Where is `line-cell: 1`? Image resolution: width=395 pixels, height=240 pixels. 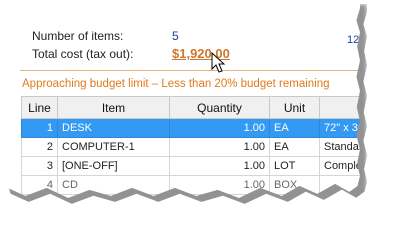 line-cell: 1 is located at coordinates (39, 128).